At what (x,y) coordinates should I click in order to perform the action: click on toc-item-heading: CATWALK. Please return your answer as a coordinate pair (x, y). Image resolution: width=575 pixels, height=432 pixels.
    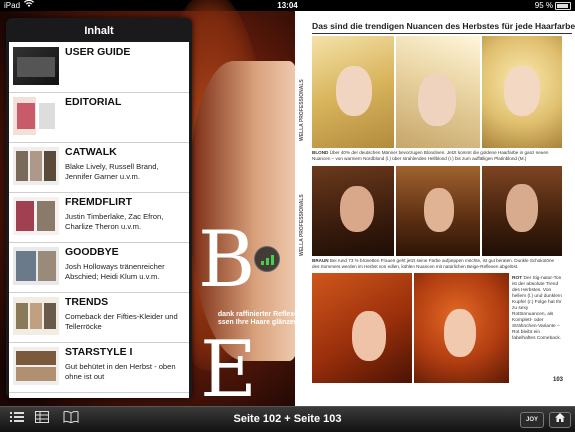
    Looking at the image, I should click on (91, 152).